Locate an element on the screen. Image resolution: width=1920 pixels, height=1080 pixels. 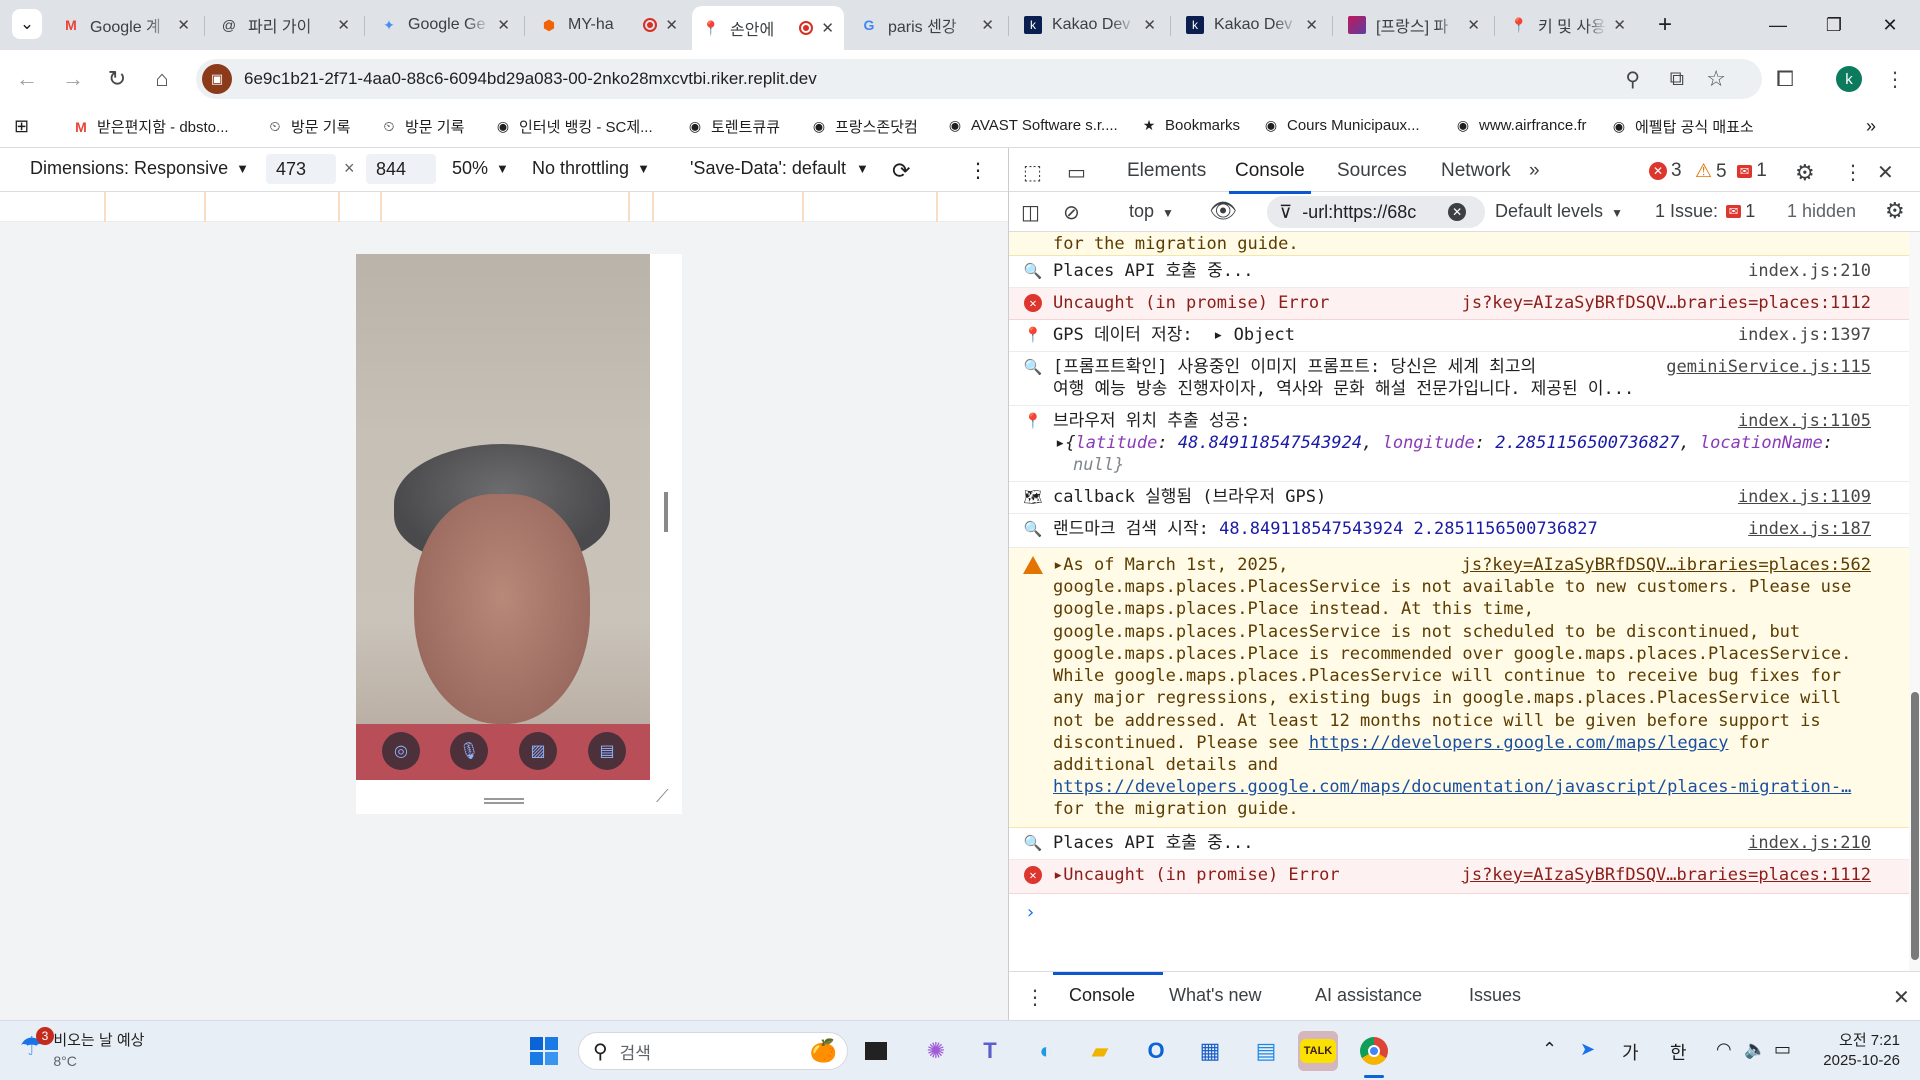
kakaotalk-button: TALK is located at coordinates (1318, 1051).